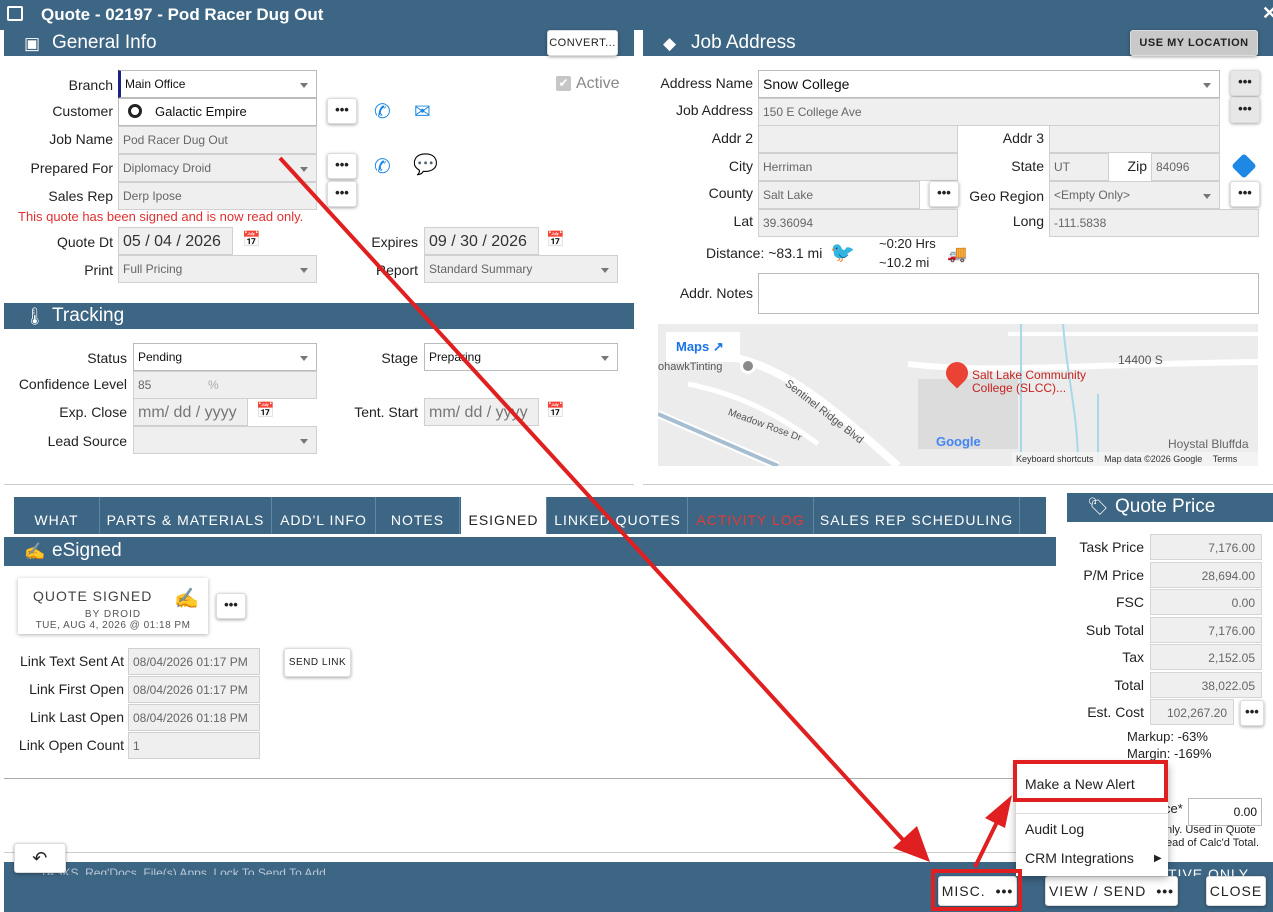 This screenshot has width=1273, height=912. Describe the element at coordinates (342, 111) in the screenshot. I see `customer-more-button: •••` at that location.